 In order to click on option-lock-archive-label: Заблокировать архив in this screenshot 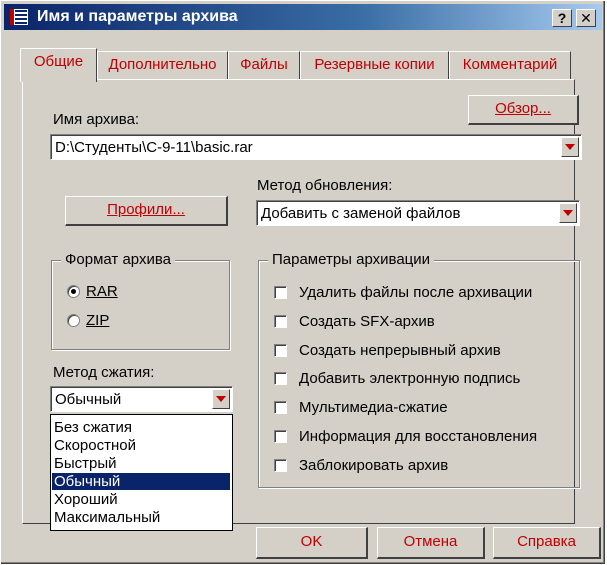, I will do `click(374, 465)`.